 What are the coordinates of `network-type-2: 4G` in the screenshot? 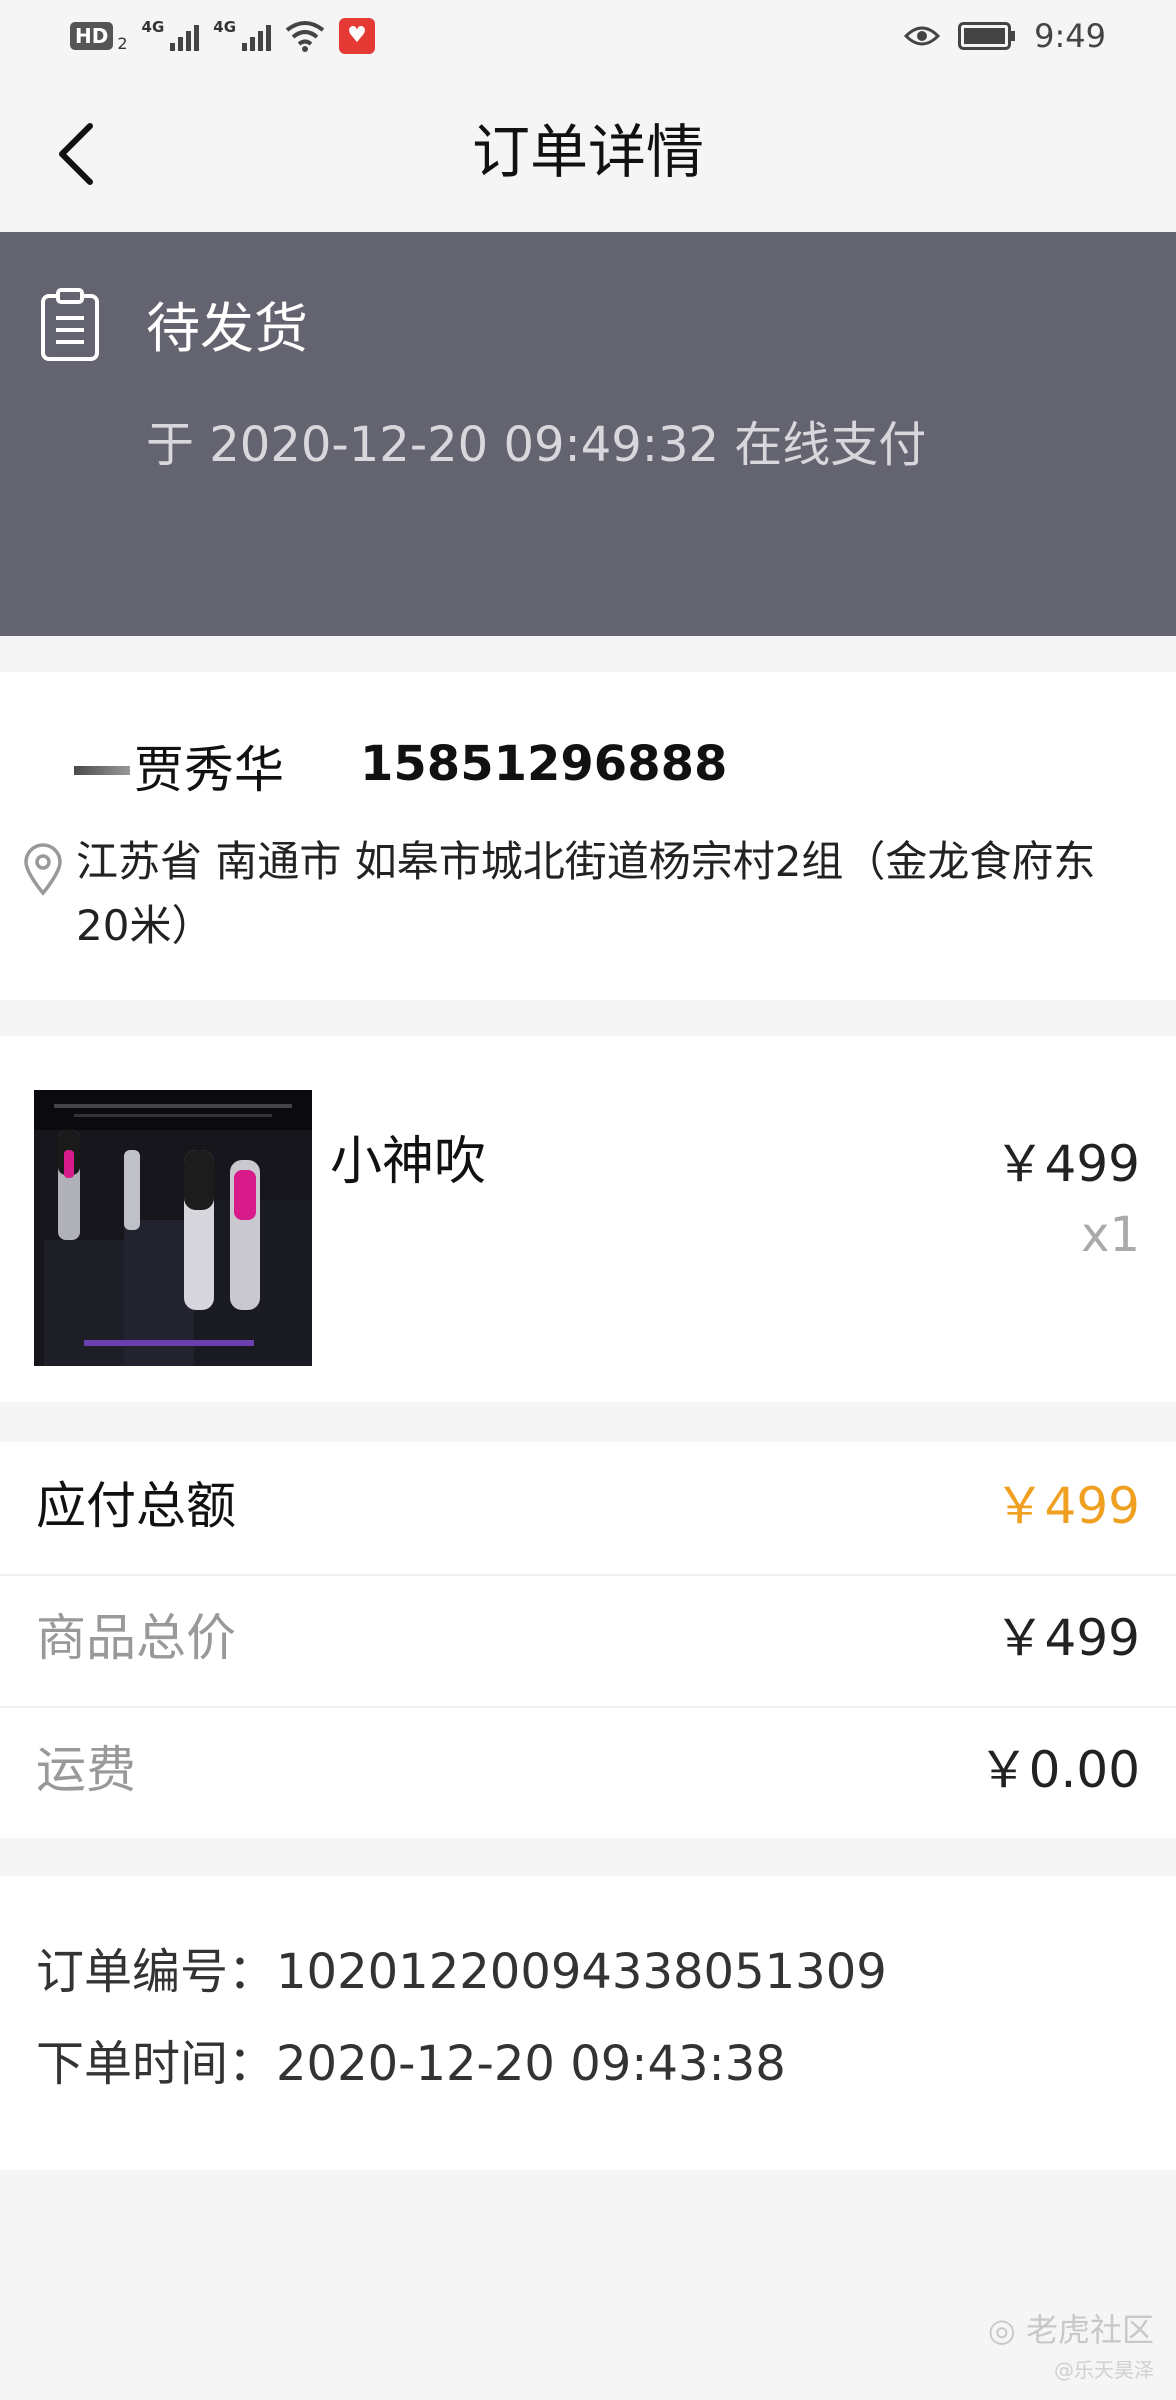 It's located at (225, 27).